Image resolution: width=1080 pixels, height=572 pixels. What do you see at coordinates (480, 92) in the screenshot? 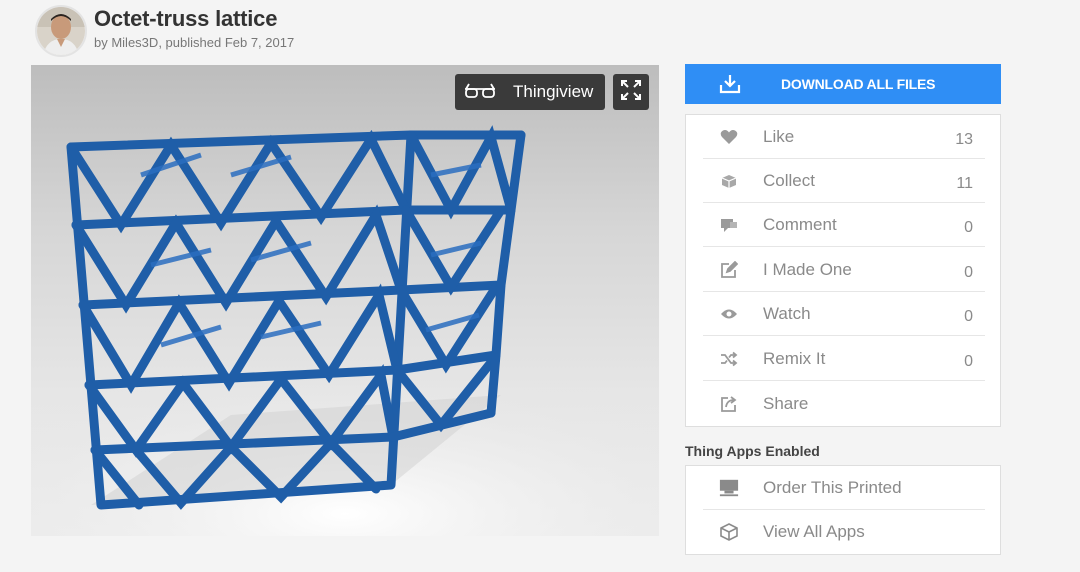
I see `3d-glasses-icon` at bounding box center [480, 92].